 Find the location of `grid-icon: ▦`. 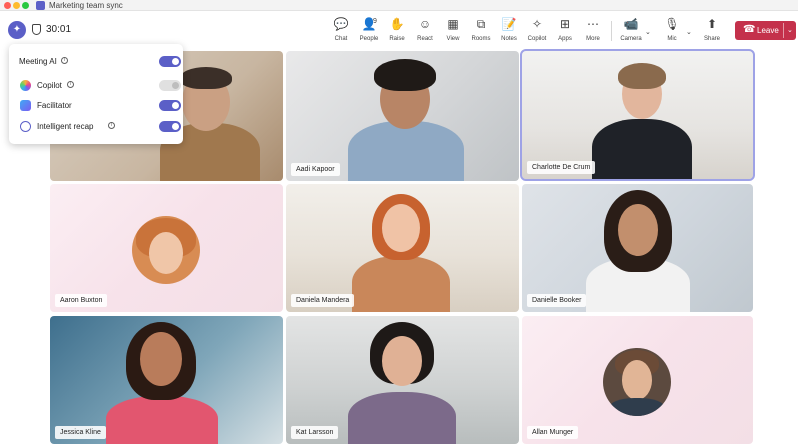

grid-icon: ▦ is located at coordinates (453, 24).